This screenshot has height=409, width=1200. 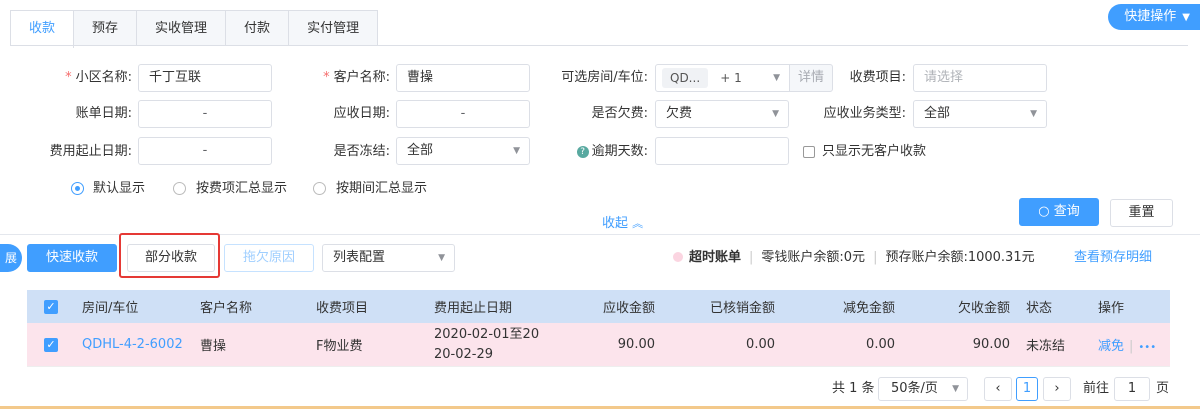 I want to click on frozen-select: 全部 ▼, so click(x=463, y=151).